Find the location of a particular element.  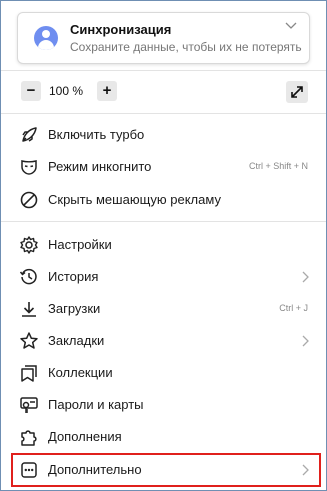

menu-item-label: Загрузки is located at coordinates (74, 308).